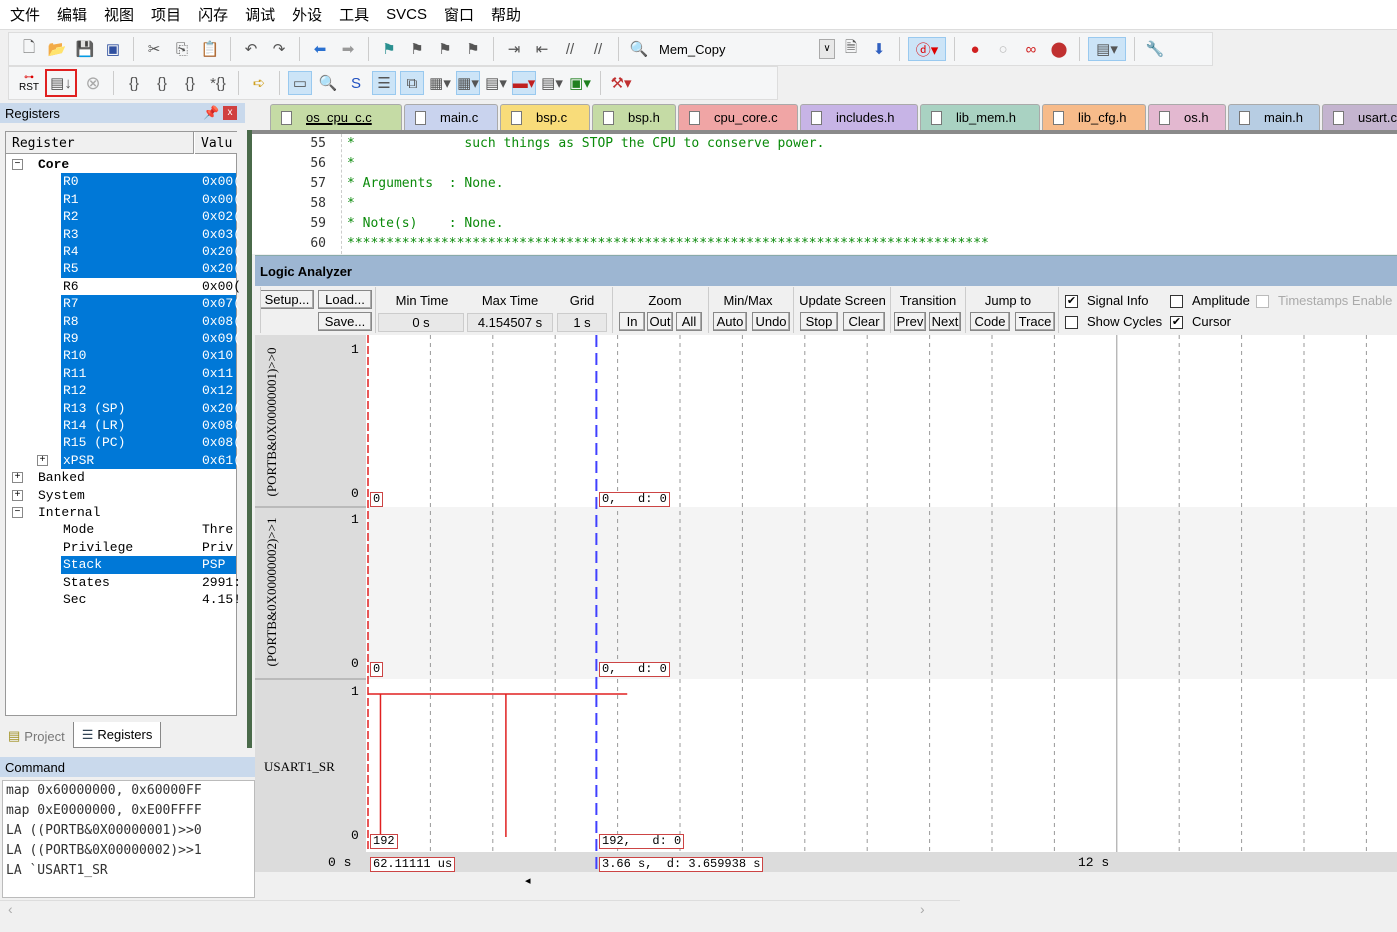  What do you see at coordinates (406, 14) in the screenshot?
I see `menu-item: SVCS` at bounding box center [406, 14].